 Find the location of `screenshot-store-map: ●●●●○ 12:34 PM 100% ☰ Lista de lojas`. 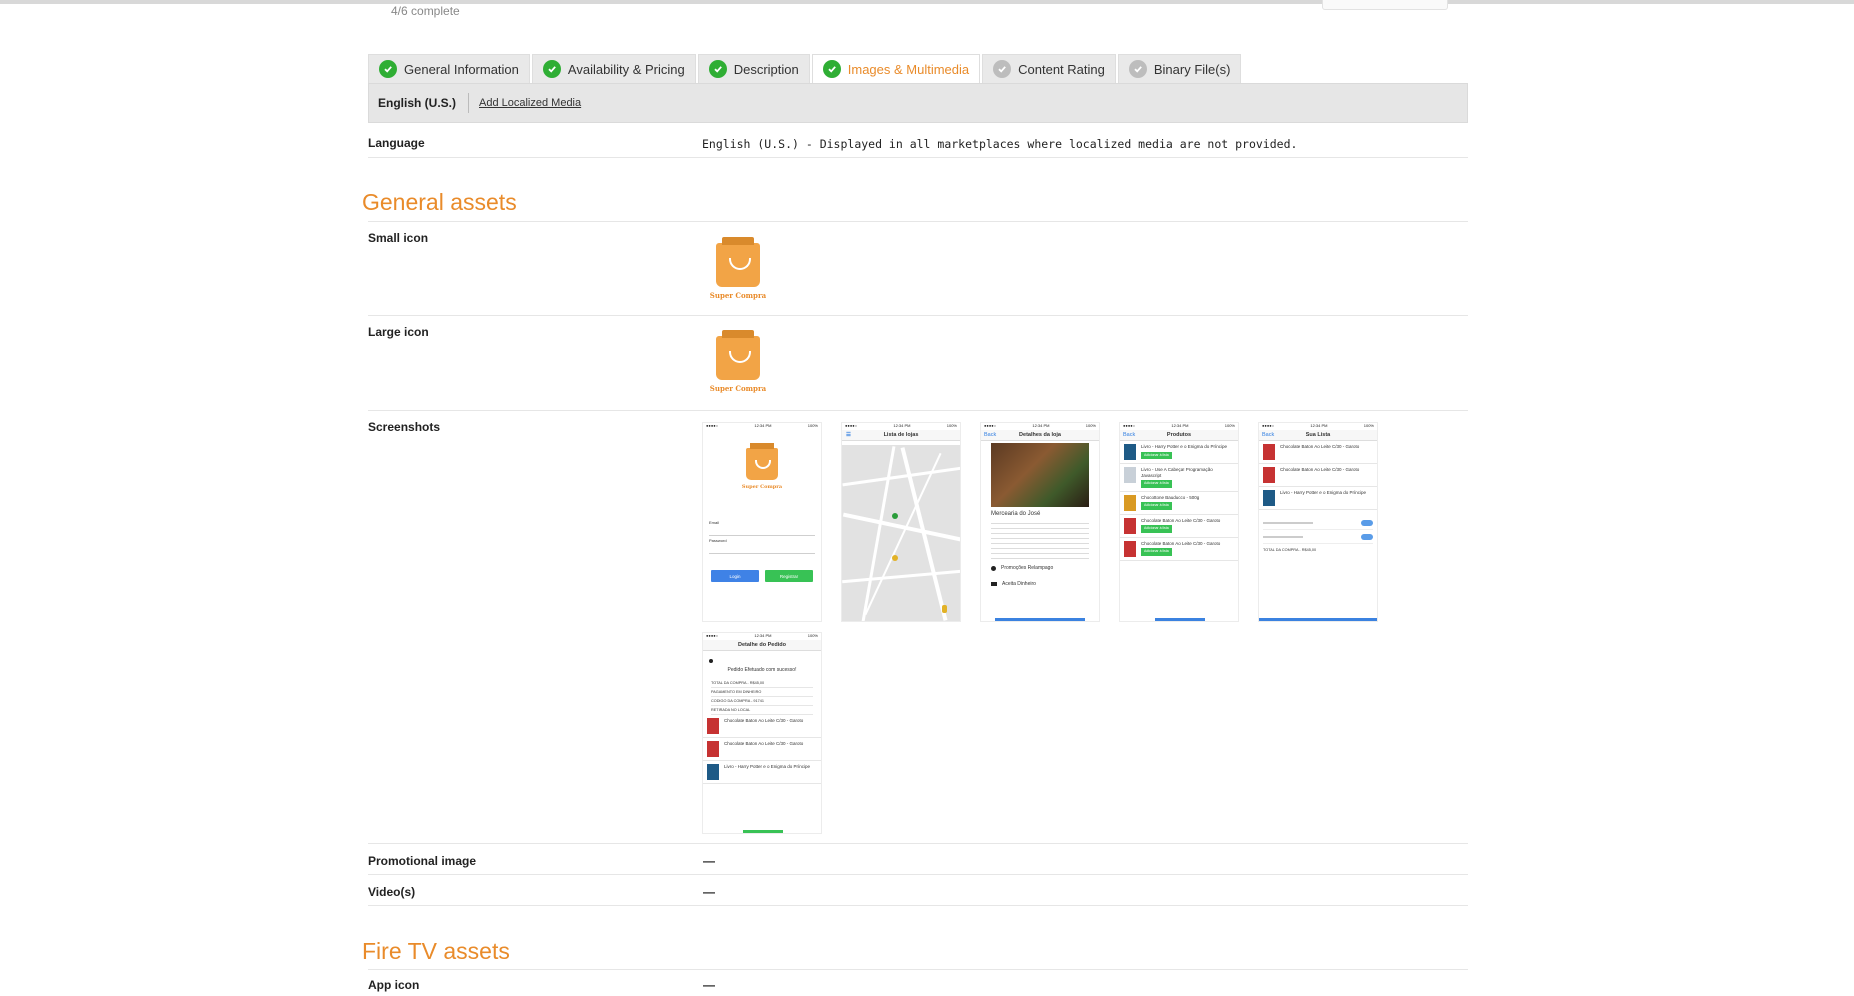

screenshot-store-map: ●●●●○ 12:34 PM 100% ☰ Lista de lojas is located at coordinates (901, 522).